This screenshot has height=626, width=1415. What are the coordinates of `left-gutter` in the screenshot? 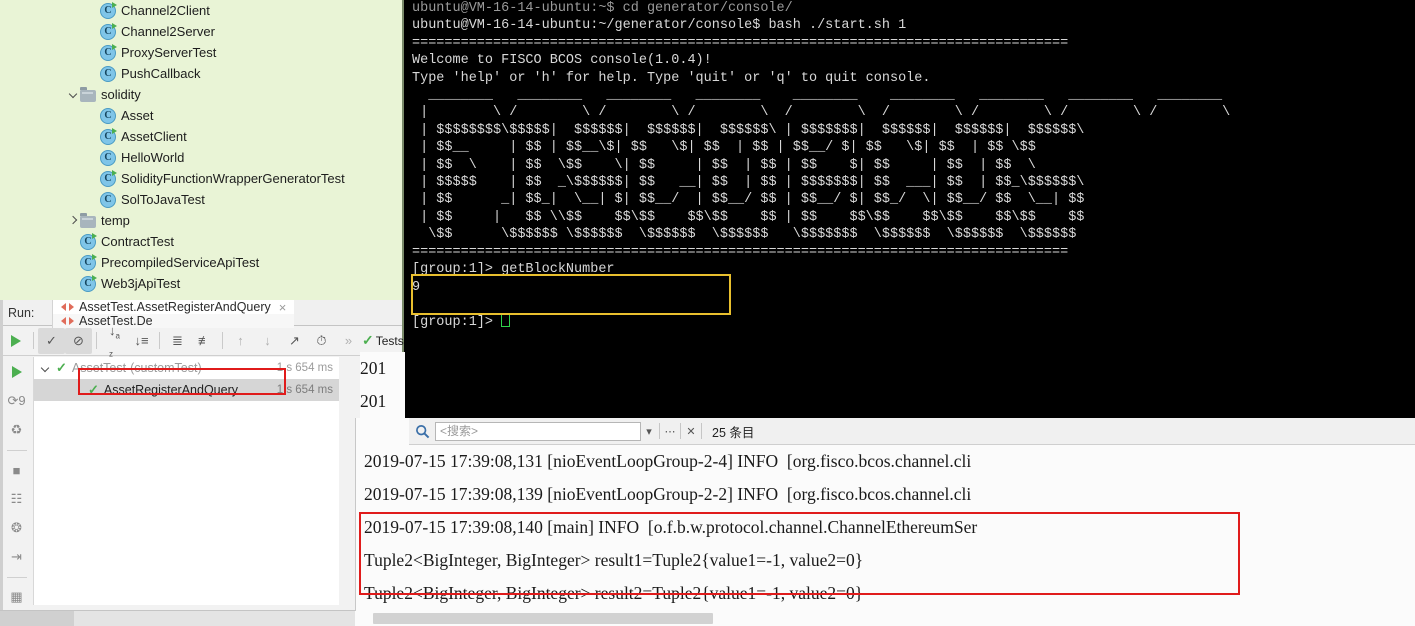 It's located at (1, 455).